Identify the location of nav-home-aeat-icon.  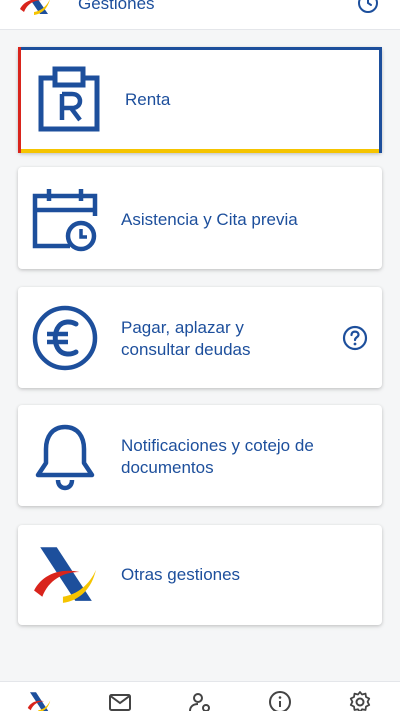
(39, 700).